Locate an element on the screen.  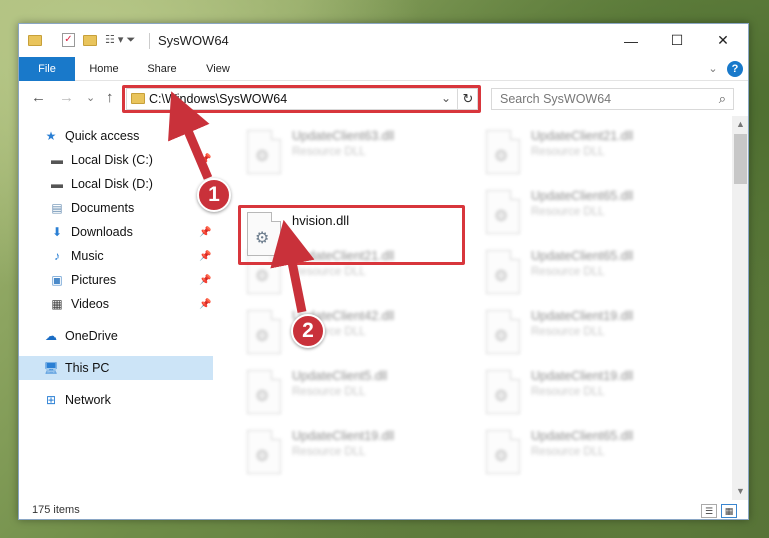
step-2-badge: 2 is located at coordinates (308, 331).